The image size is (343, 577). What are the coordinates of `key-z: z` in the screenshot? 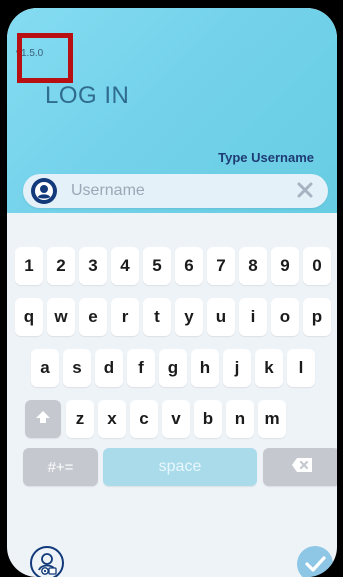 It's located at (80, 419).